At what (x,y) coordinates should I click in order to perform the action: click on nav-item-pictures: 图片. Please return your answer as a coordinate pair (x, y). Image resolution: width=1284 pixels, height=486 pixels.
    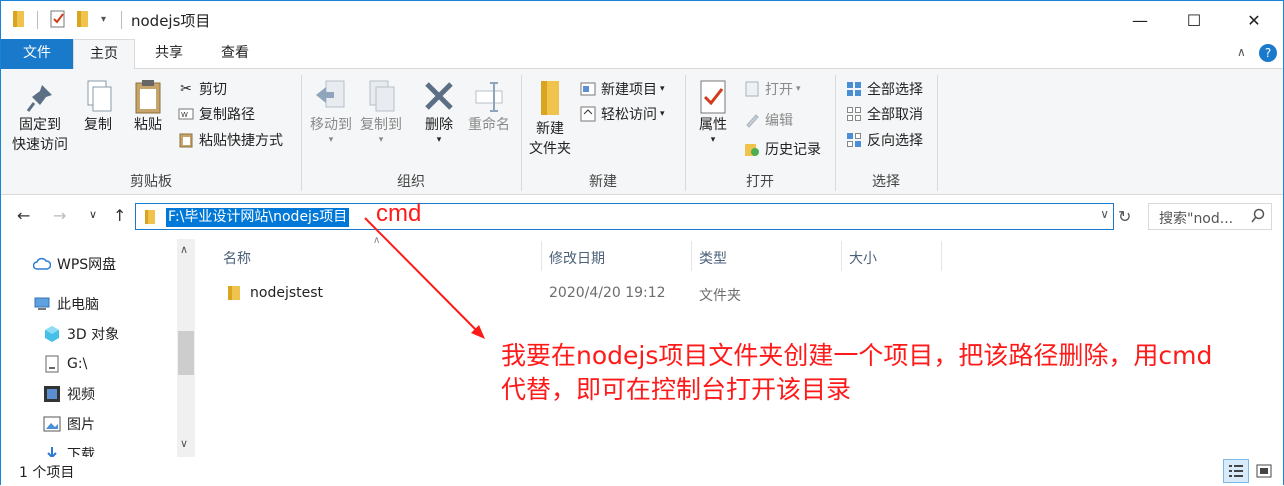
    Looking at the image, I should click on (69, 424).